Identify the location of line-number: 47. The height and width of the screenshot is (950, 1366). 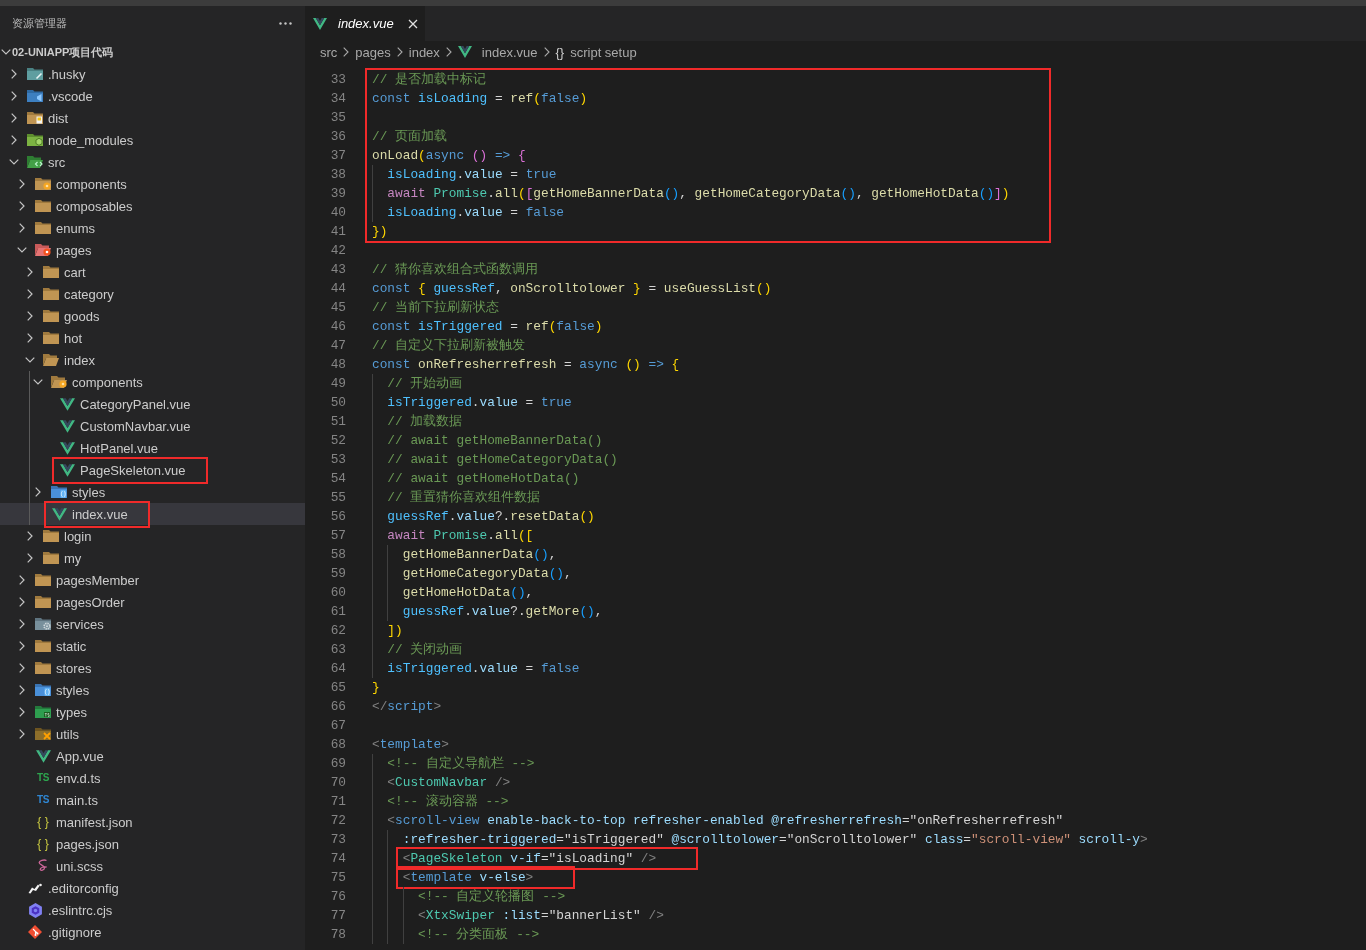
(337, 346).